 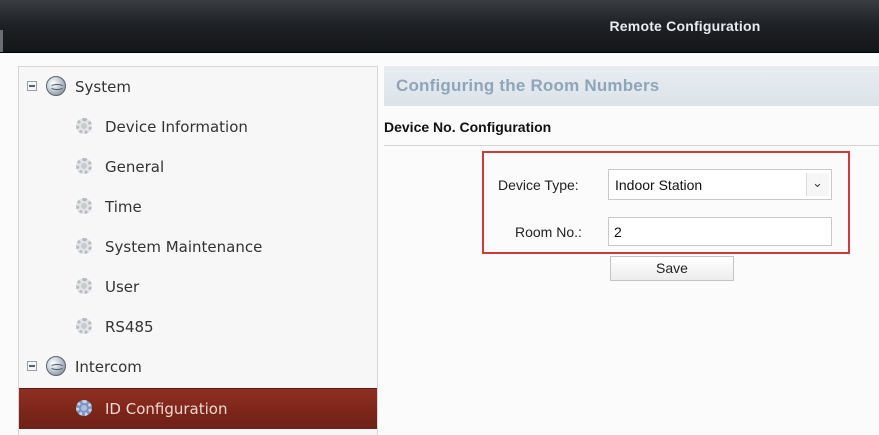 I want to click on sidebar-item-general: General, so click(x=198, y=167).